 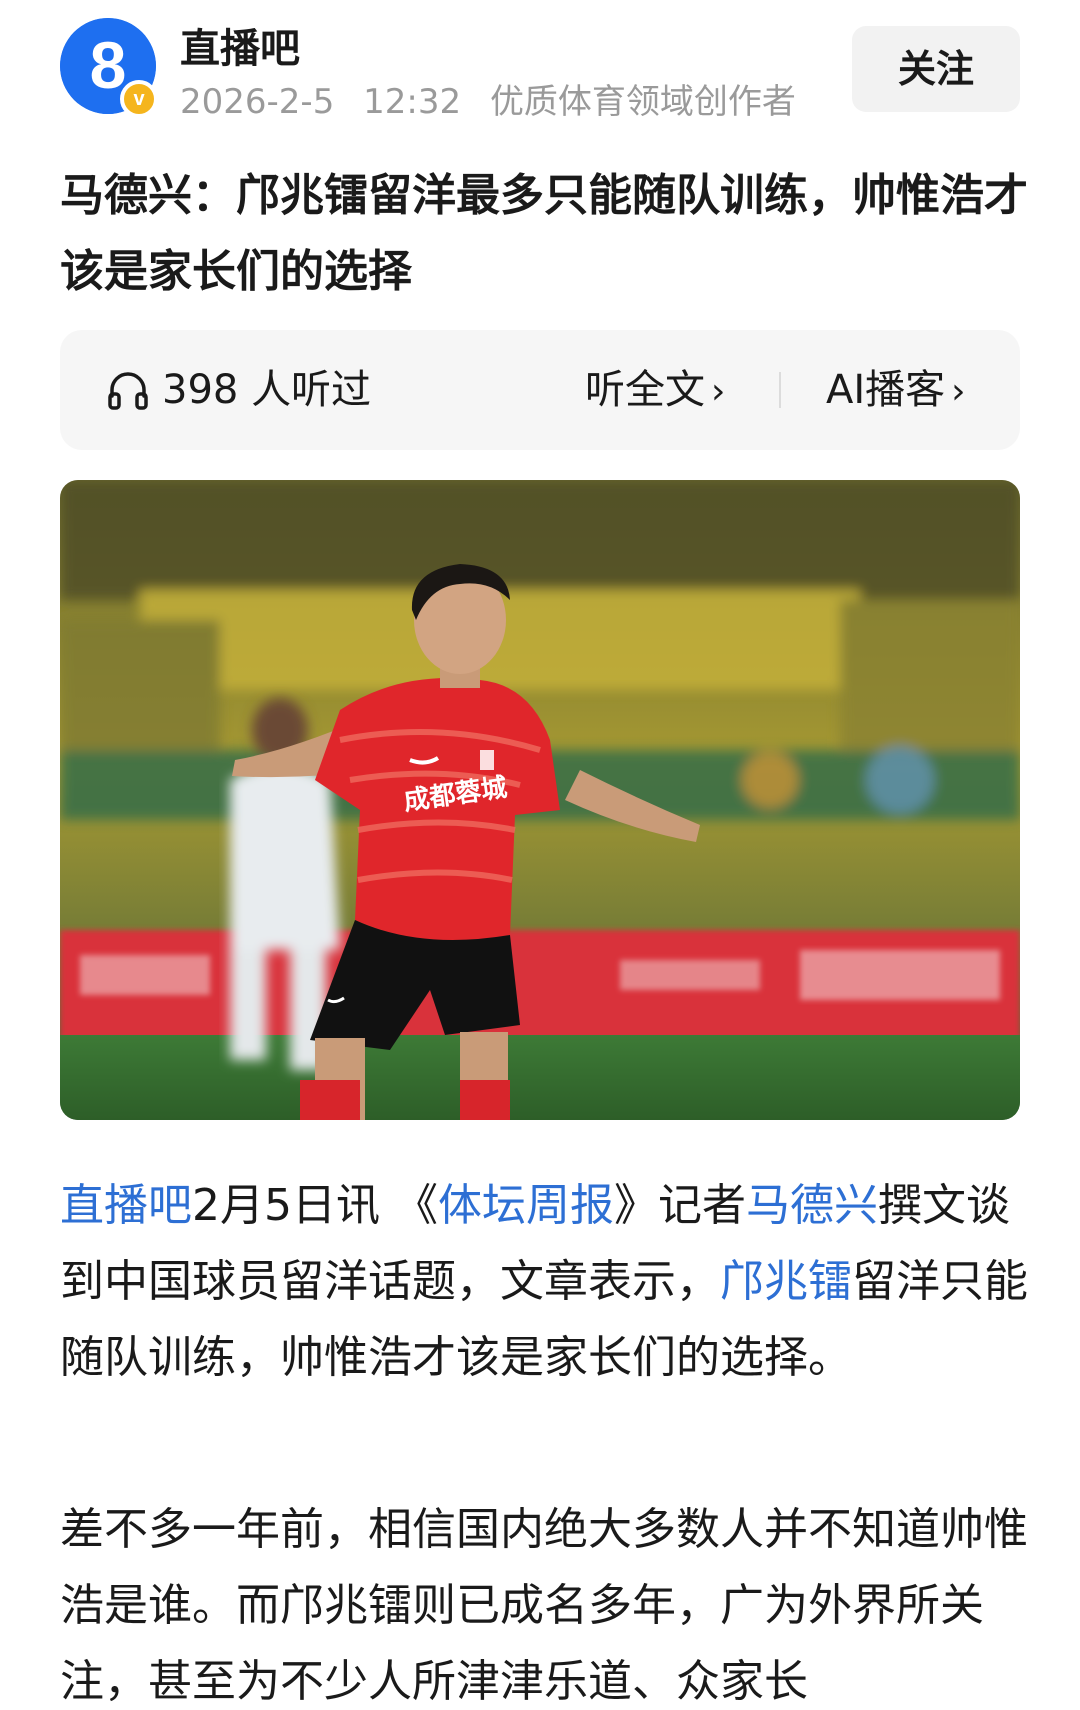 What do you see at coordinates (267, 390) in the screenshot?
I see `listen-count: 398 人听过` at bounding box center [267, 390].